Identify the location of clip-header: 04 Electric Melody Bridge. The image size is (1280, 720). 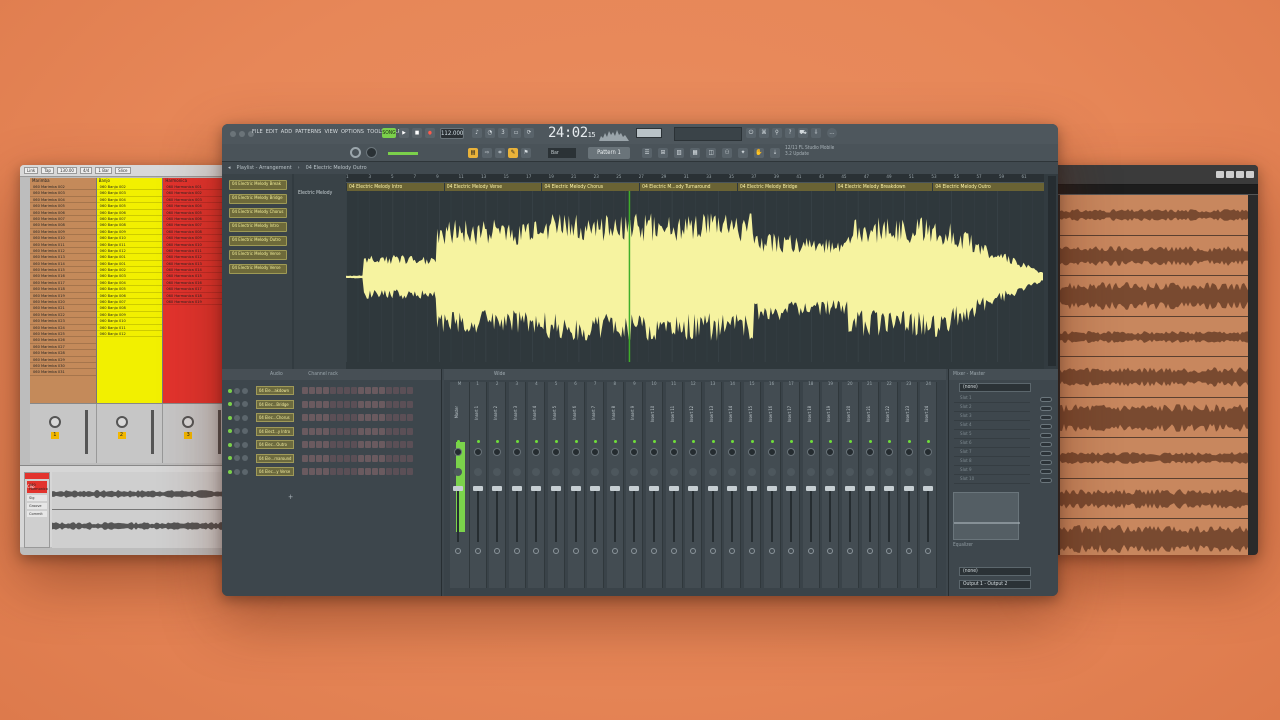
(785, 187).